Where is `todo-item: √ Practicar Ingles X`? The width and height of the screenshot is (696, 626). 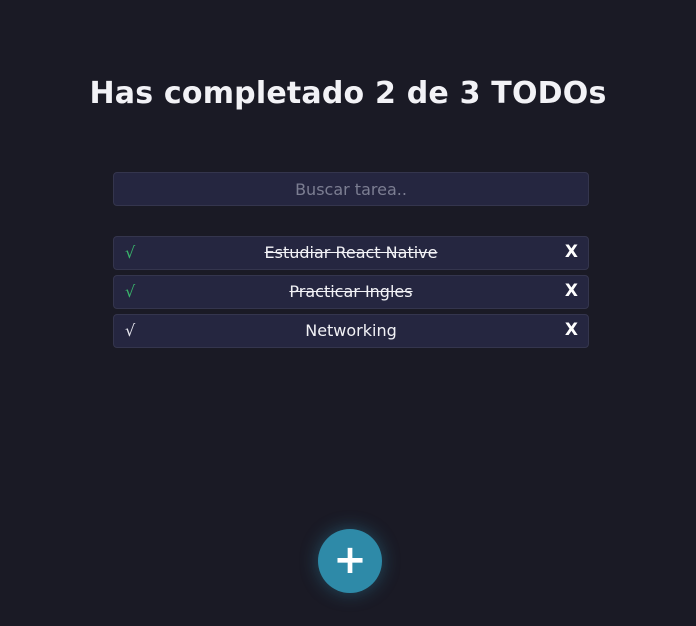
todo-item: √ Practicar Ingles X is located at coordinates (351, 292).